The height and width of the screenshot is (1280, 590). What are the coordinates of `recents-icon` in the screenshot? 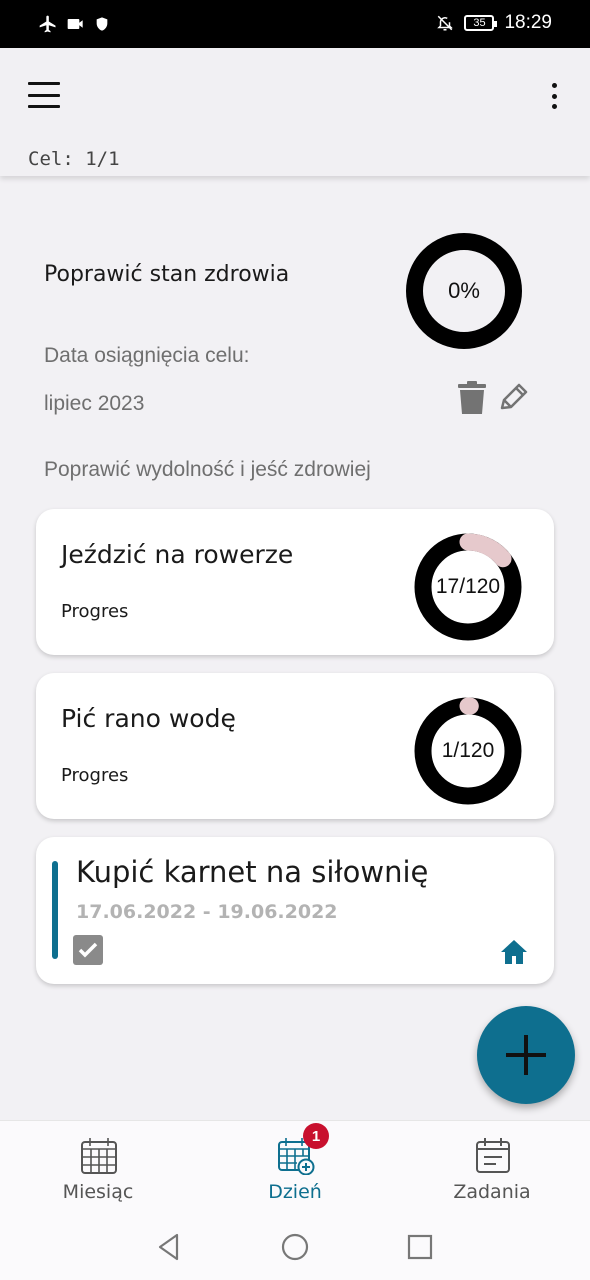 It's located at (420, 1247).